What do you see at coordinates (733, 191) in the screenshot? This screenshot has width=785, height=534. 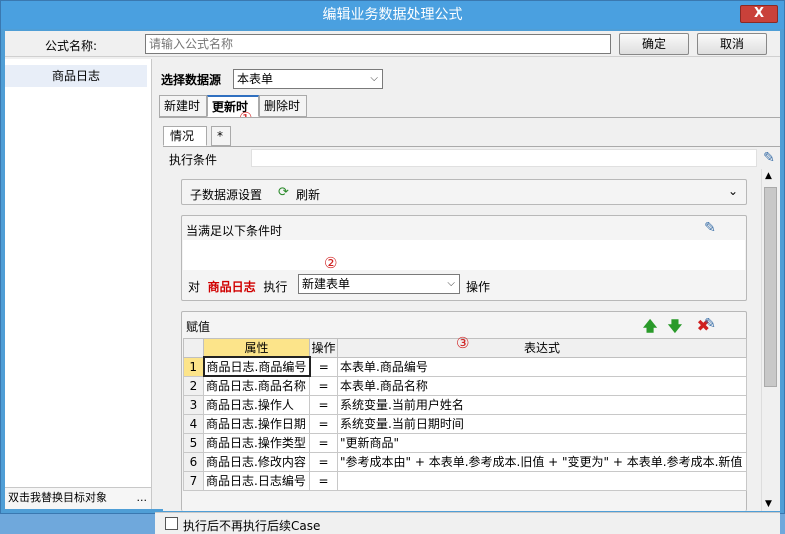 I see `double-chevron-down-icon: ⌄` at bounding box center [733, 191].